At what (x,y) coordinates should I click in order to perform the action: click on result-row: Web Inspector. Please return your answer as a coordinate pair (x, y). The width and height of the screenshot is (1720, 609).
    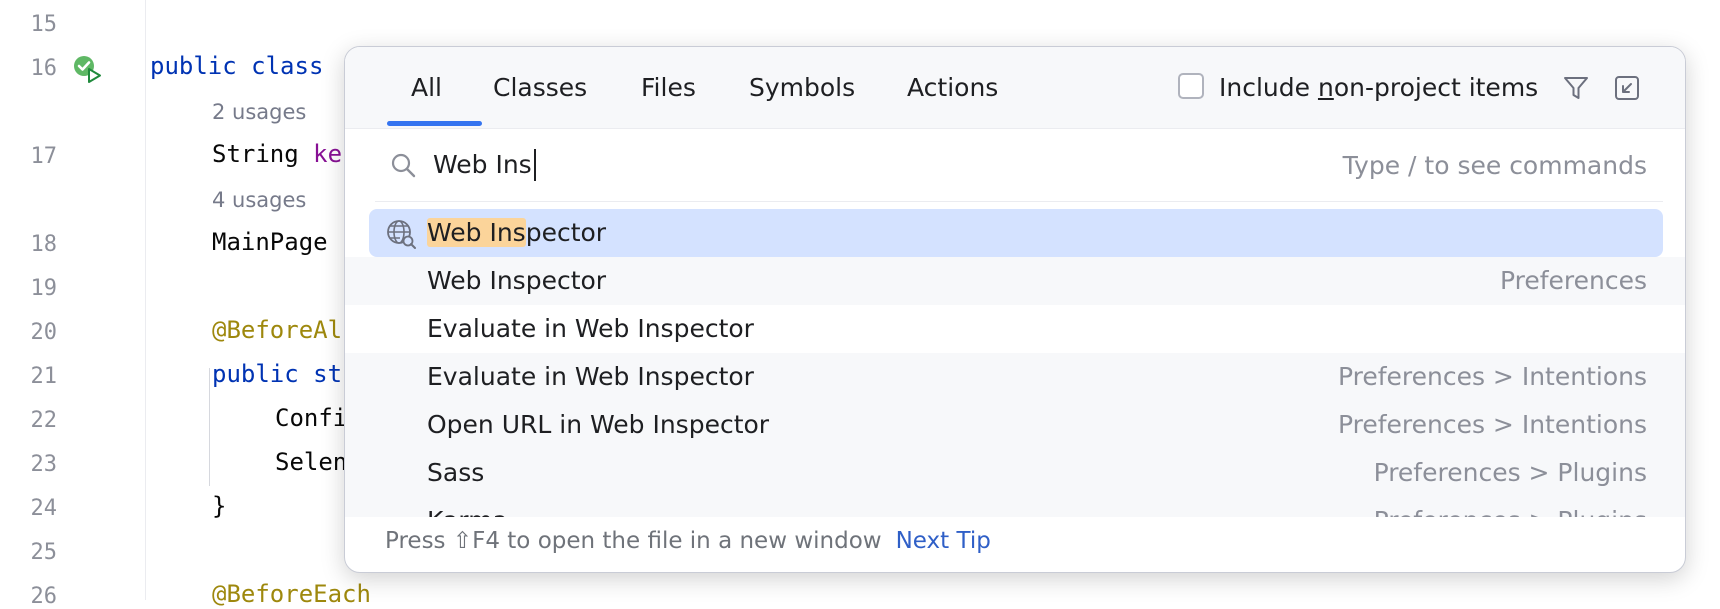
    Looking at the image, I should click on (1015, 233).